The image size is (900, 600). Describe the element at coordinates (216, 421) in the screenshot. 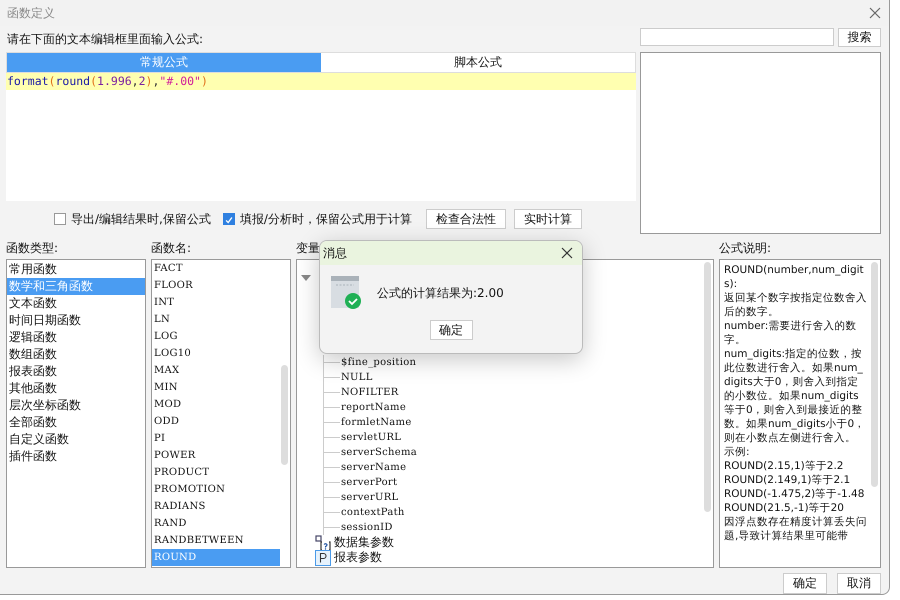

I see `list-item: ODD` at that location.